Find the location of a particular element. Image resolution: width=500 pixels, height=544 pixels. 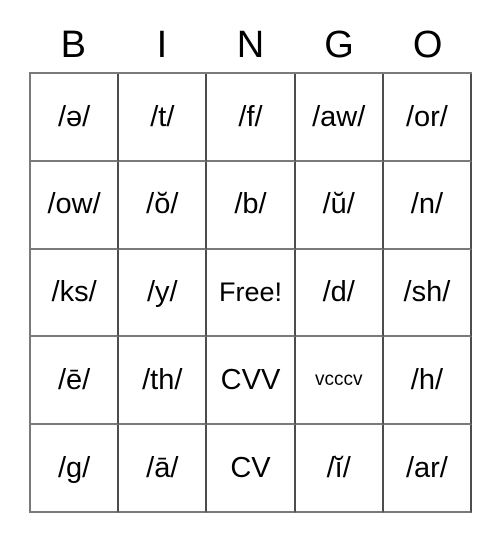

bingo-cell-label: /ŏ/ is located at coordinates (162, 204).